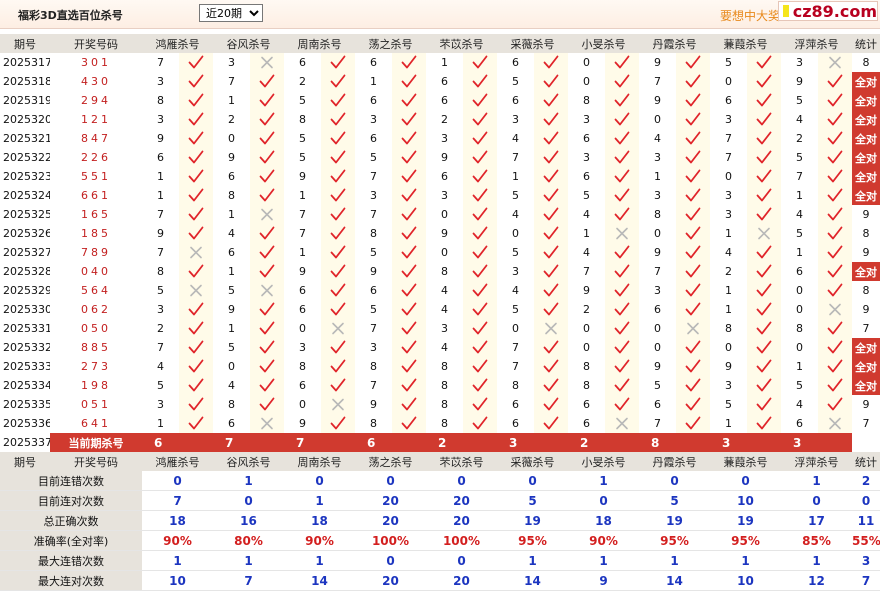 This screenshot has width=880, height=591. Describe the element at coordinates (177, 442) in the screenshot. I see `current-kill-number: 6` at that location.